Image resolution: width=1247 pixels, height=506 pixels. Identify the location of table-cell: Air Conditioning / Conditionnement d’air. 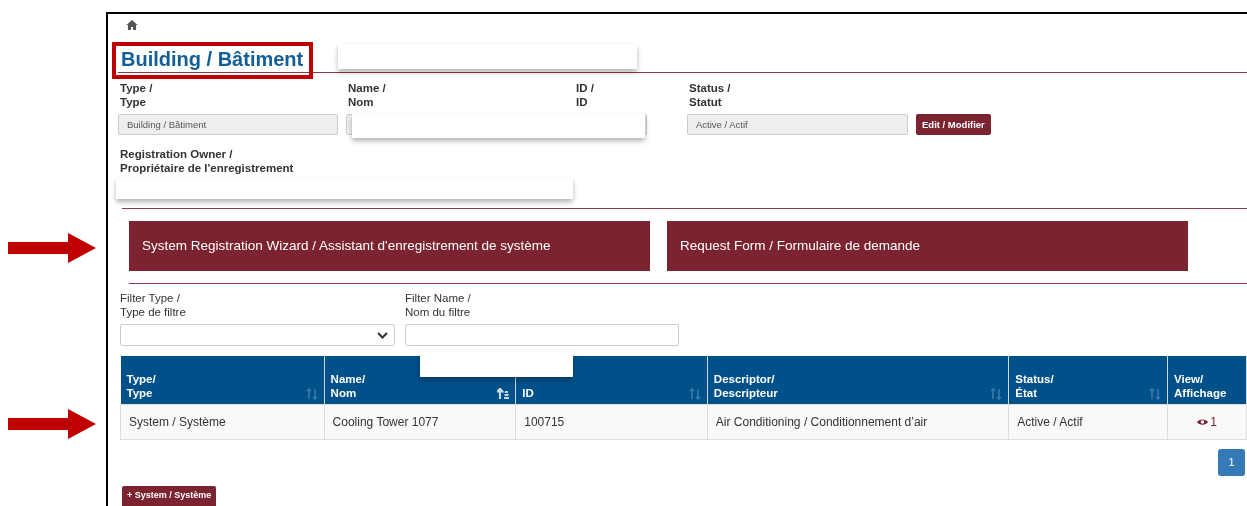
(858, 422).